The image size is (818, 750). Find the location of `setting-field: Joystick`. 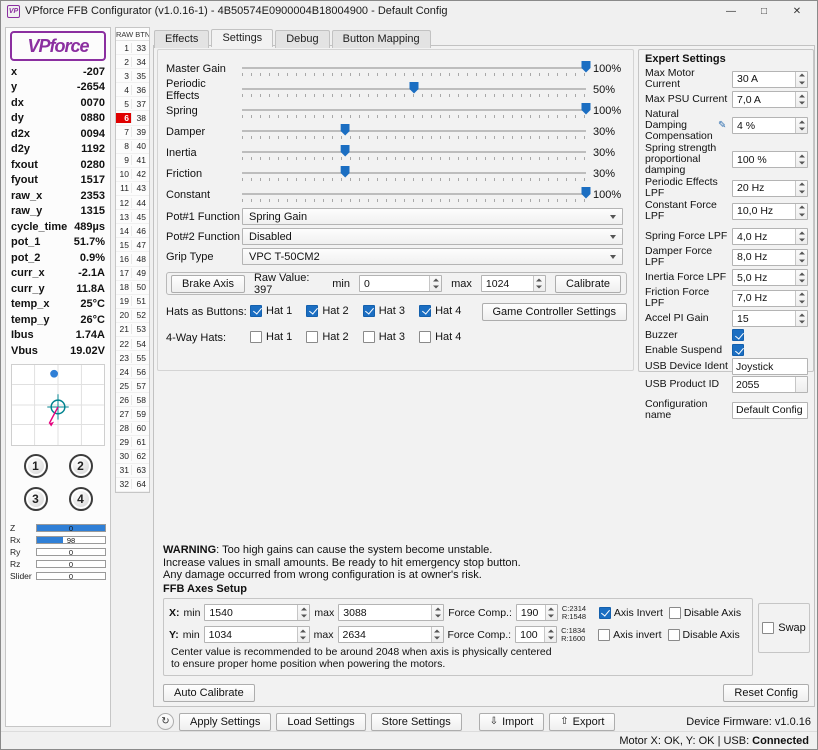

setting-field: Joystick is located at coordinates (770, 366).